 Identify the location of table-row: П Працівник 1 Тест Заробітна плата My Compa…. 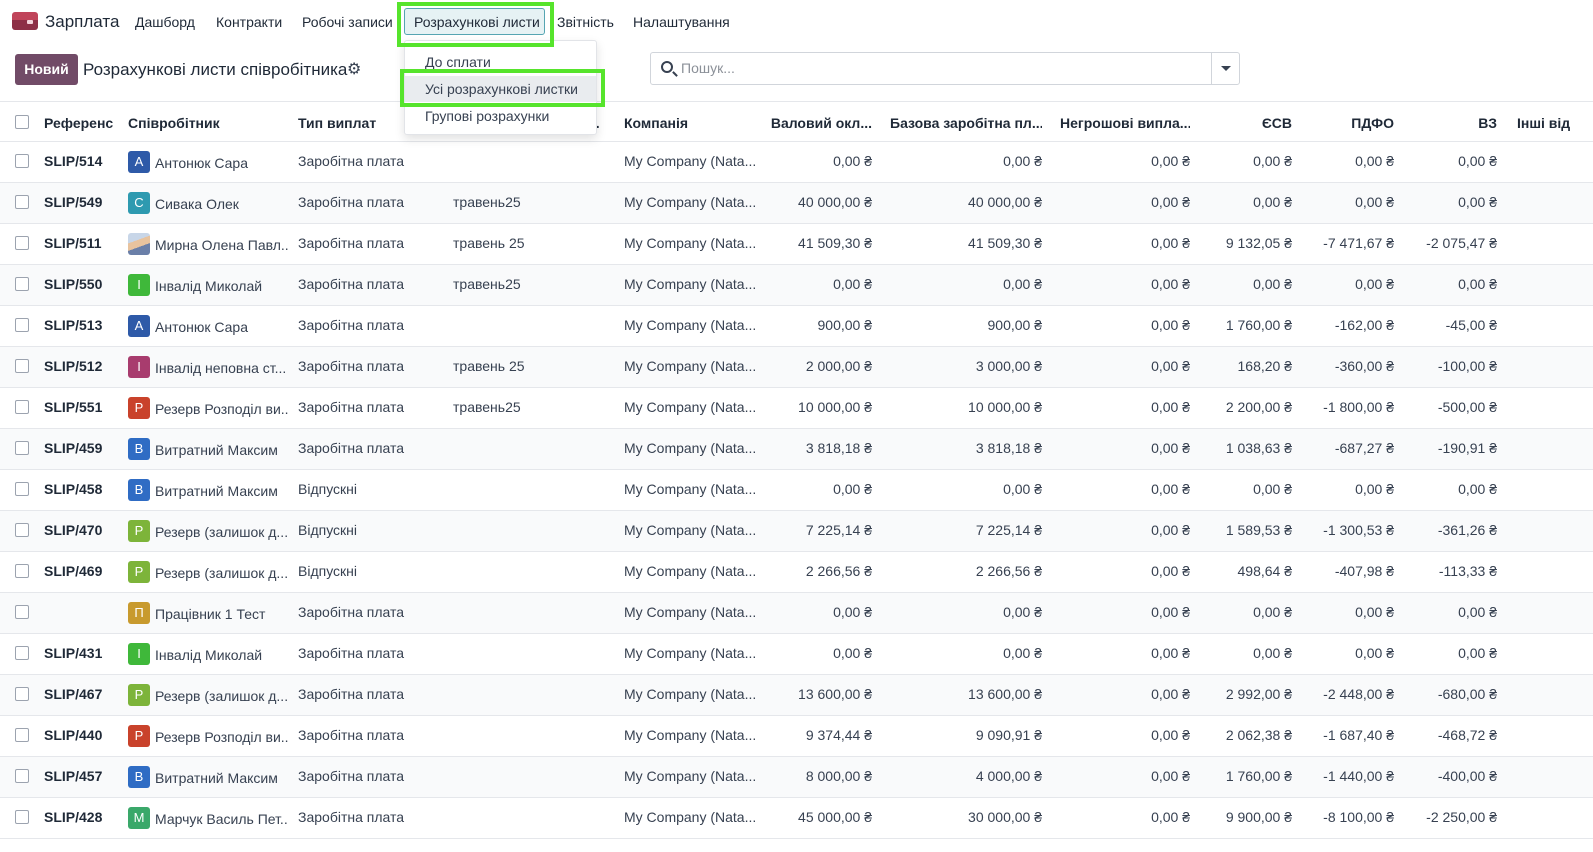
(796, 613).